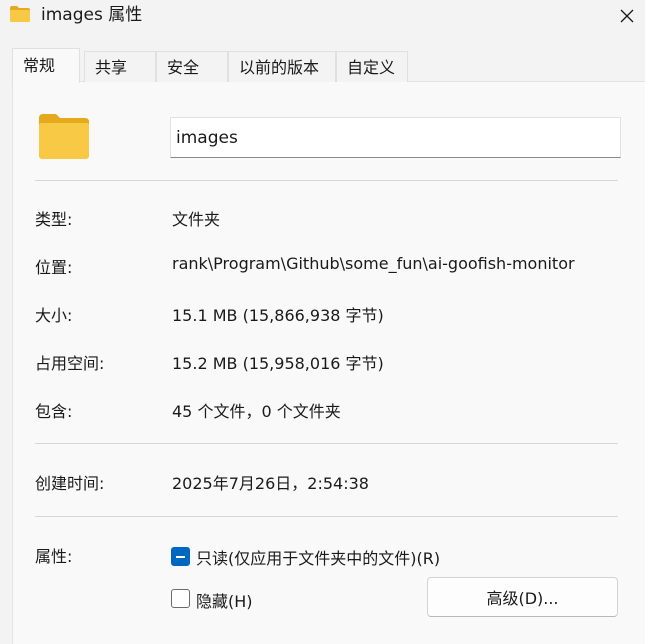 The height and width of the screenshot is (644, 645). I want to click on attributes-label: 属性:, so click(54, 556).